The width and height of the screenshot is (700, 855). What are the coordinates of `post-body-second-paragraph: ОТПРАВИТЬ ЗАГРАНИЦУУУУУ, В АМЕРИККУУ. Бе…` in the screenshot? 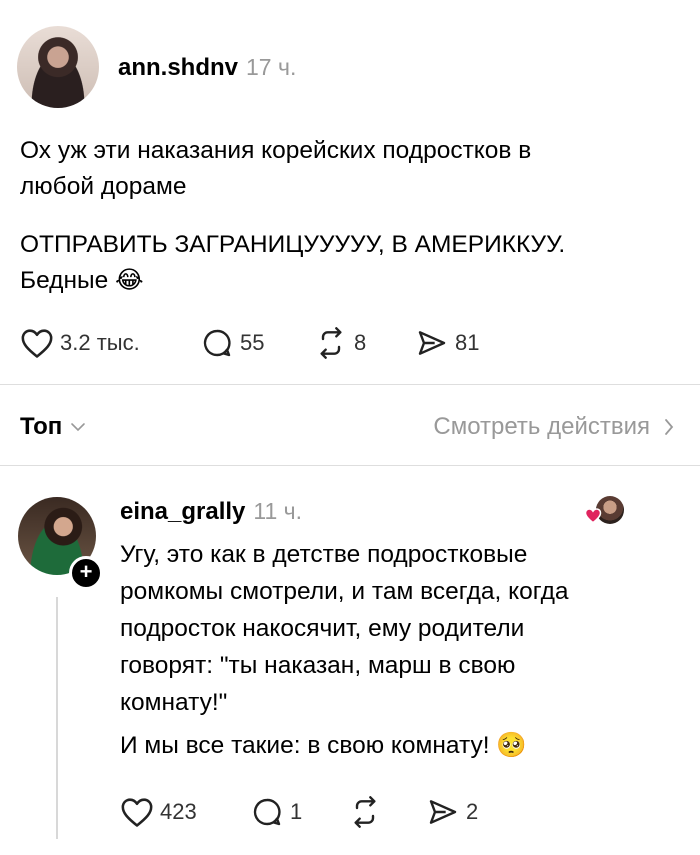 It's located at (292, 263).